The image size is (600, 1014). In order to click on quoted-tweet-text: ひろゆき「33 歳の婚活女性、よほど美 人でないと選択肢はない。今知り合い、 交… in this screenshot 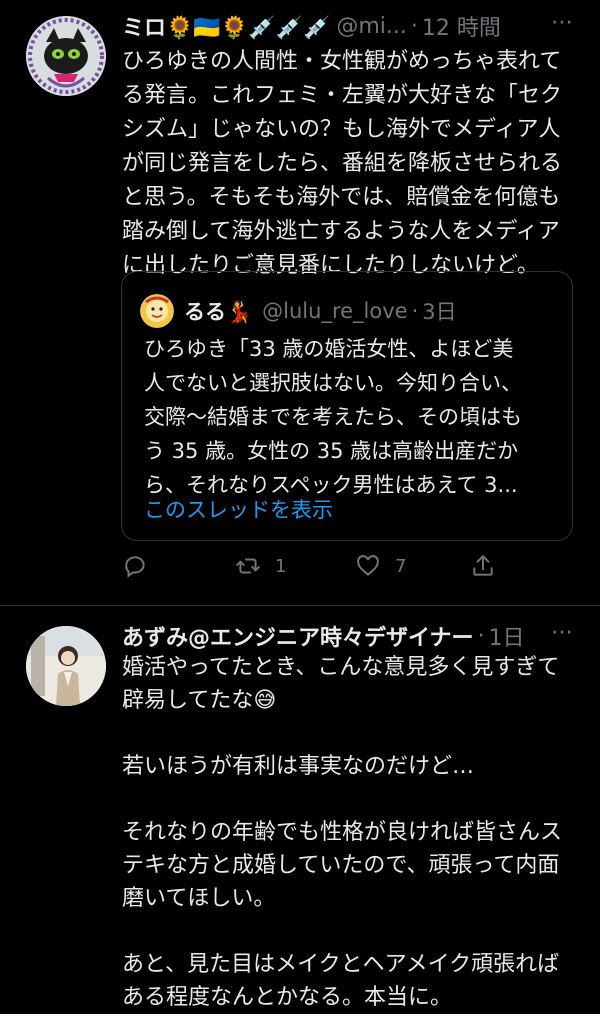, I will do `click(333, 417)`.